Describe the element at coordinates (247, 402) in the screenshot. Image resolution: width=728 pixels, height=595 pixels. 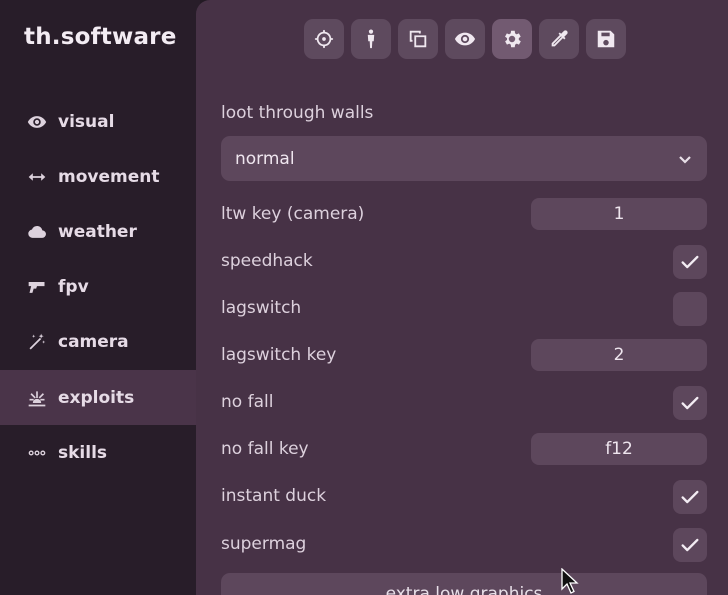
I see `no-fall-label: no fall` at that location.